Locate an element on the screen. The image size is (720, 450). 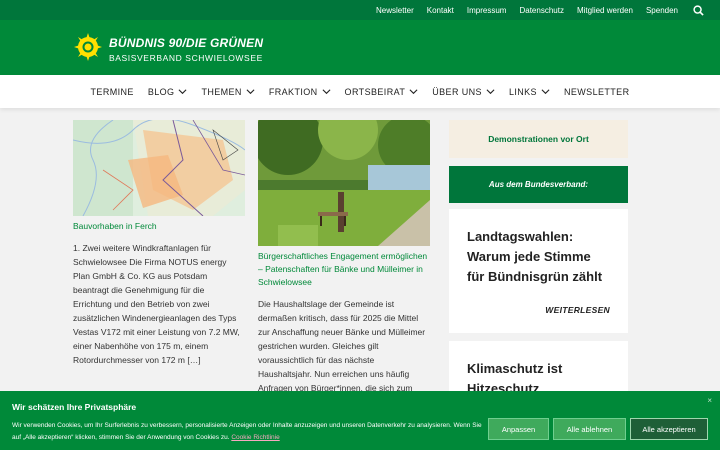
cookie-title: Wir schätzen Ihre Privatsphäre is located at coordinates (74, 407).